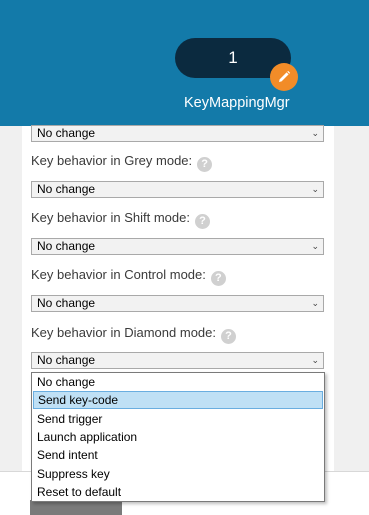 This screenshot has height=515, width=369. What do you see at coordinates (11, 298) in the screenshot?
I see `left-margin` at bounding box center [11, 298].